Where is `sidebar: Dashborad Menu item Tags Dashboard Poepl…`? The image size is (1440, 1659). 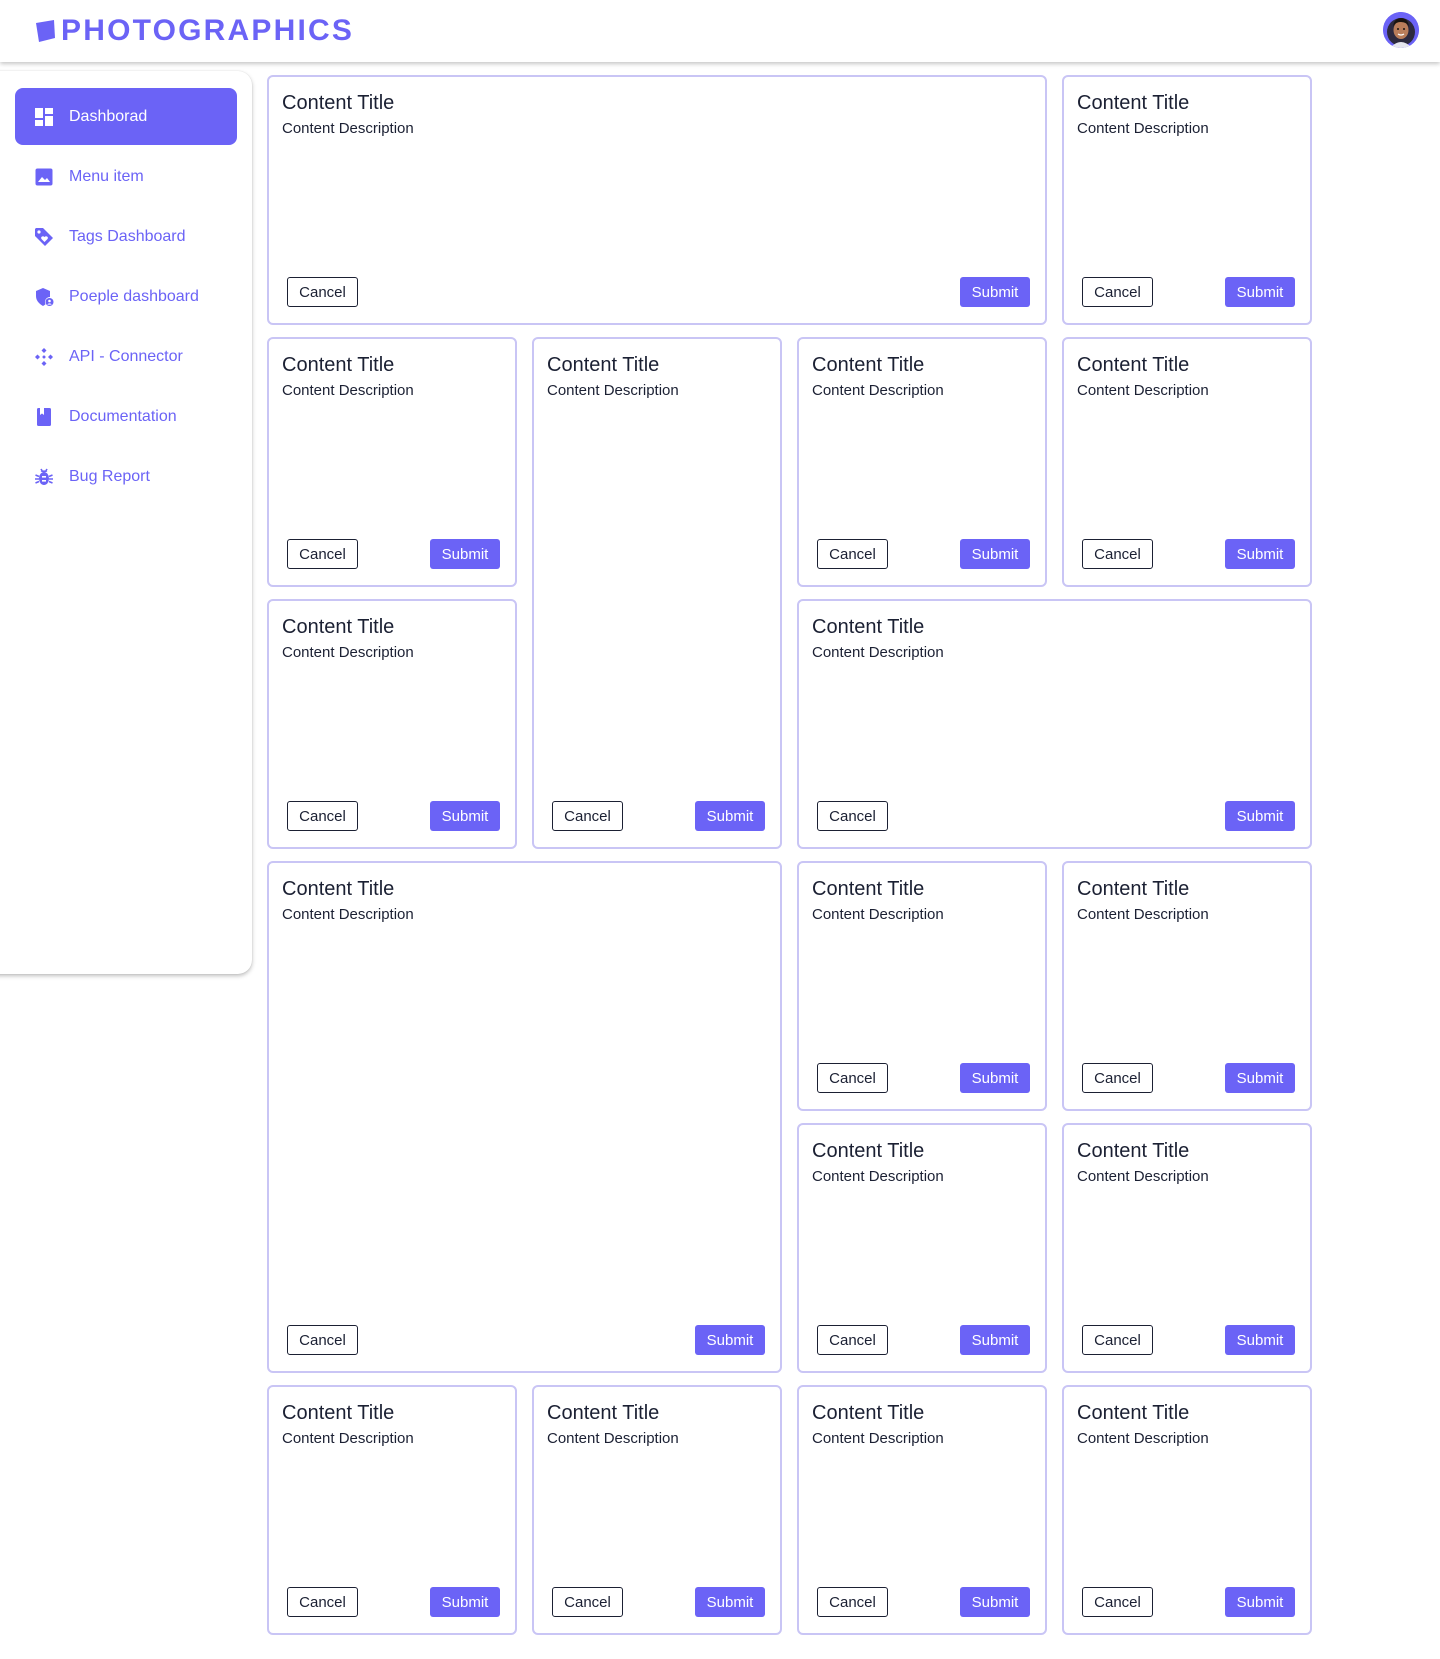 sidebar: Dashborad Menu item Tags Dashboard Poepl… is located at coordinates (126, 522).